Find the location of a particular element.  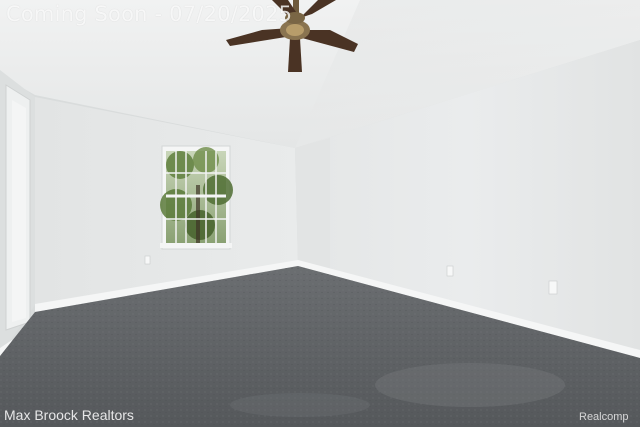

agency-watermark: Max Broock Realtors is located at coordinates (69, 415).